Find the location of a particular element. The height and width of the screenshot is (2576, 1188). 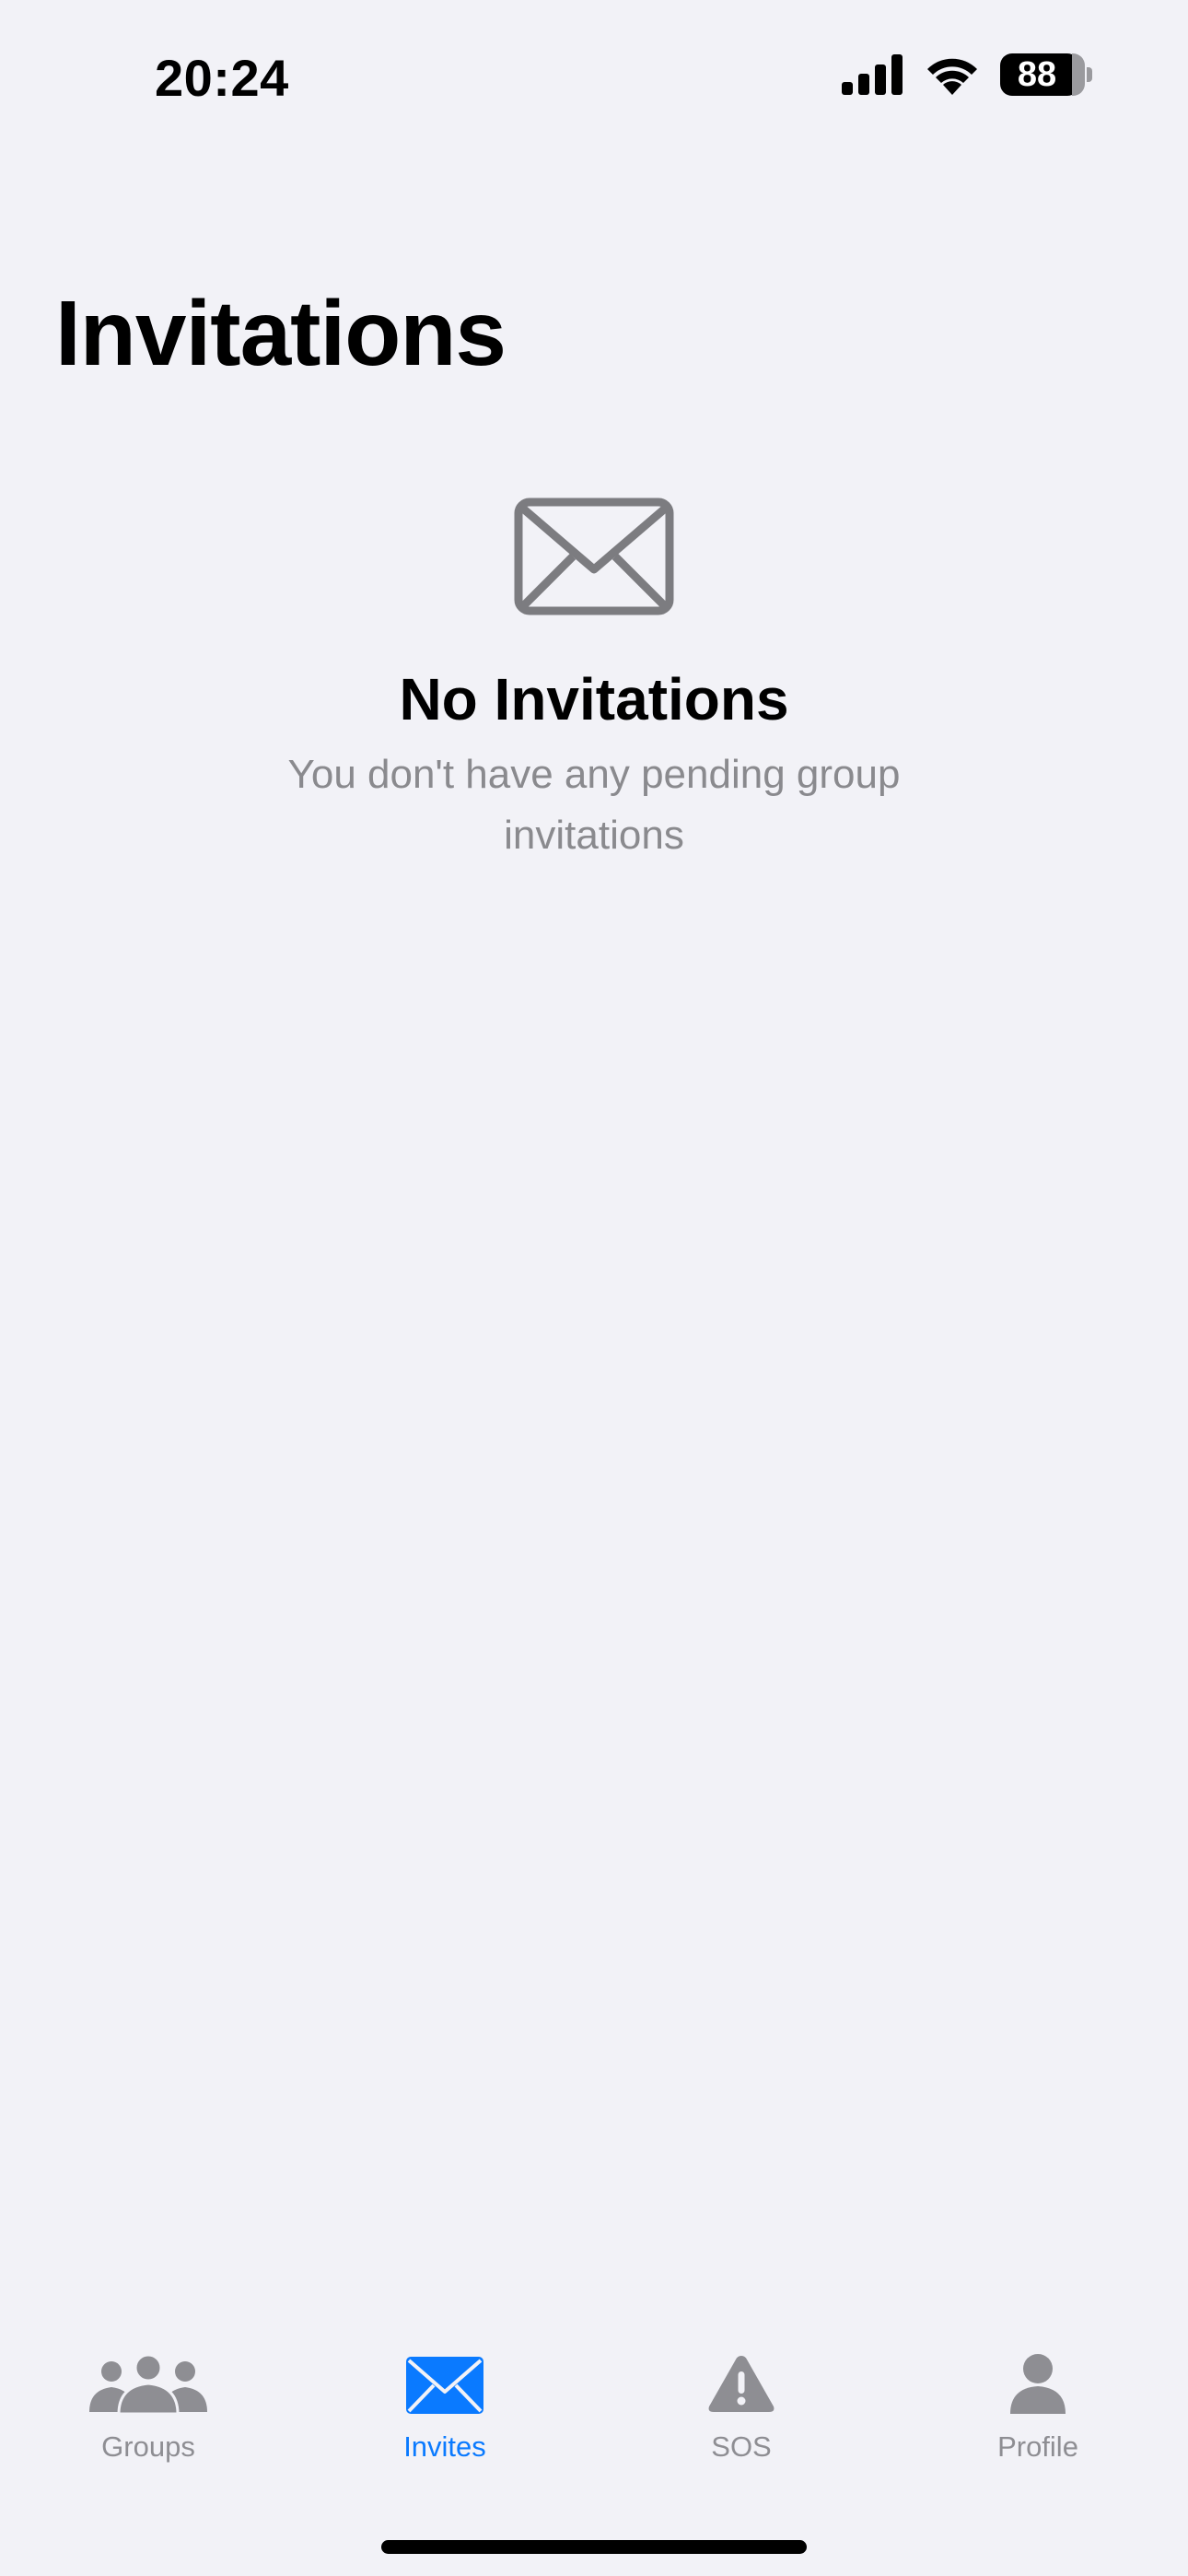

tab-invites: Invites is located at coordinates (445, 2414).